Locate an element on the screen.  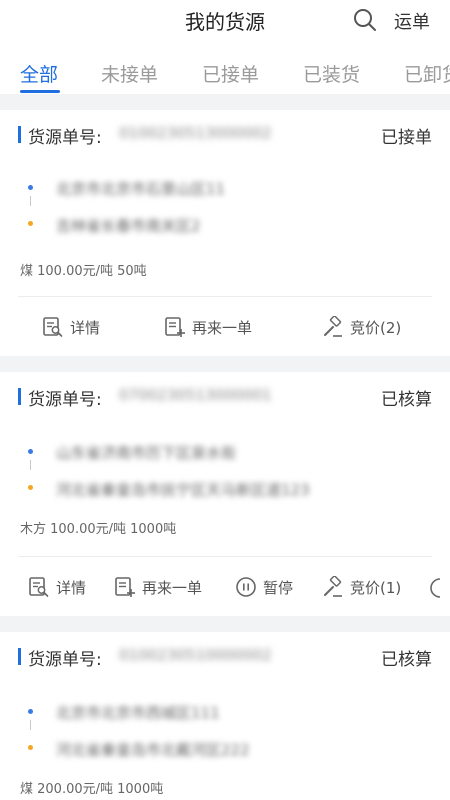
status-tabs: 全部 未接单 已接单 已装货 已卸货 is located at coordinates (225, 67).